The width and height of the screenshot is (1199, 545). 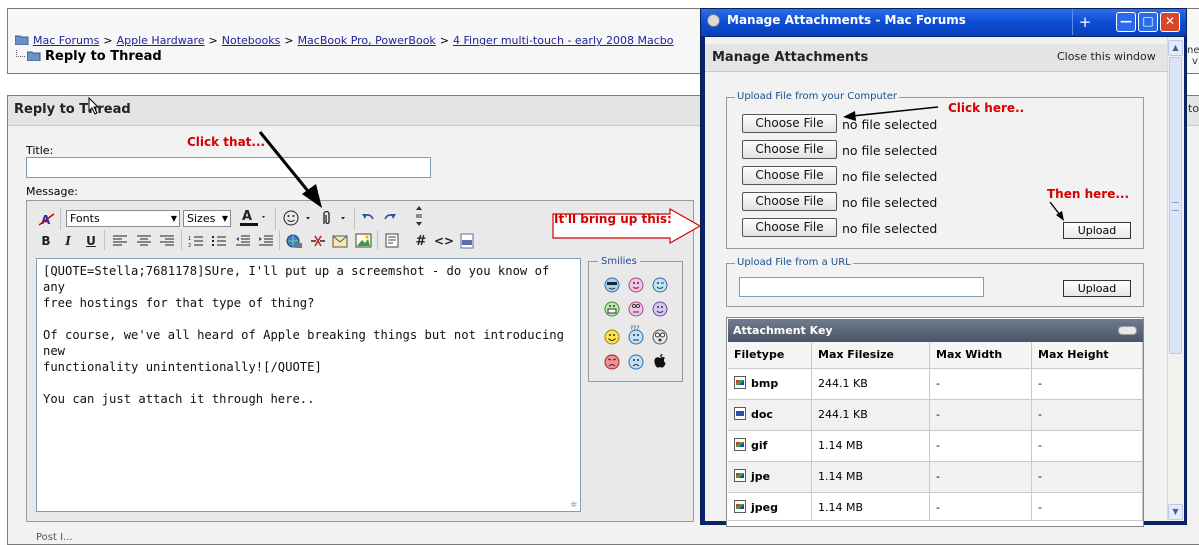 I want to click on popup-window-title: Manage Attachments - Mac Forums, so click(x=846, y=20).